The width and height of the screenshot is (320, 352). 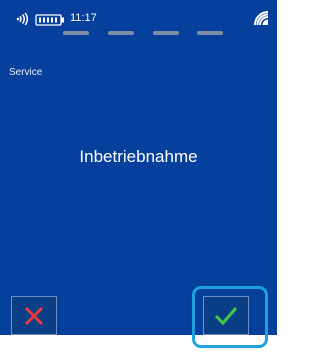 What do you see at coordinates (83, 18) in the screenshot?
I see `status-time: 11:17` at bounding box center [83, 18].